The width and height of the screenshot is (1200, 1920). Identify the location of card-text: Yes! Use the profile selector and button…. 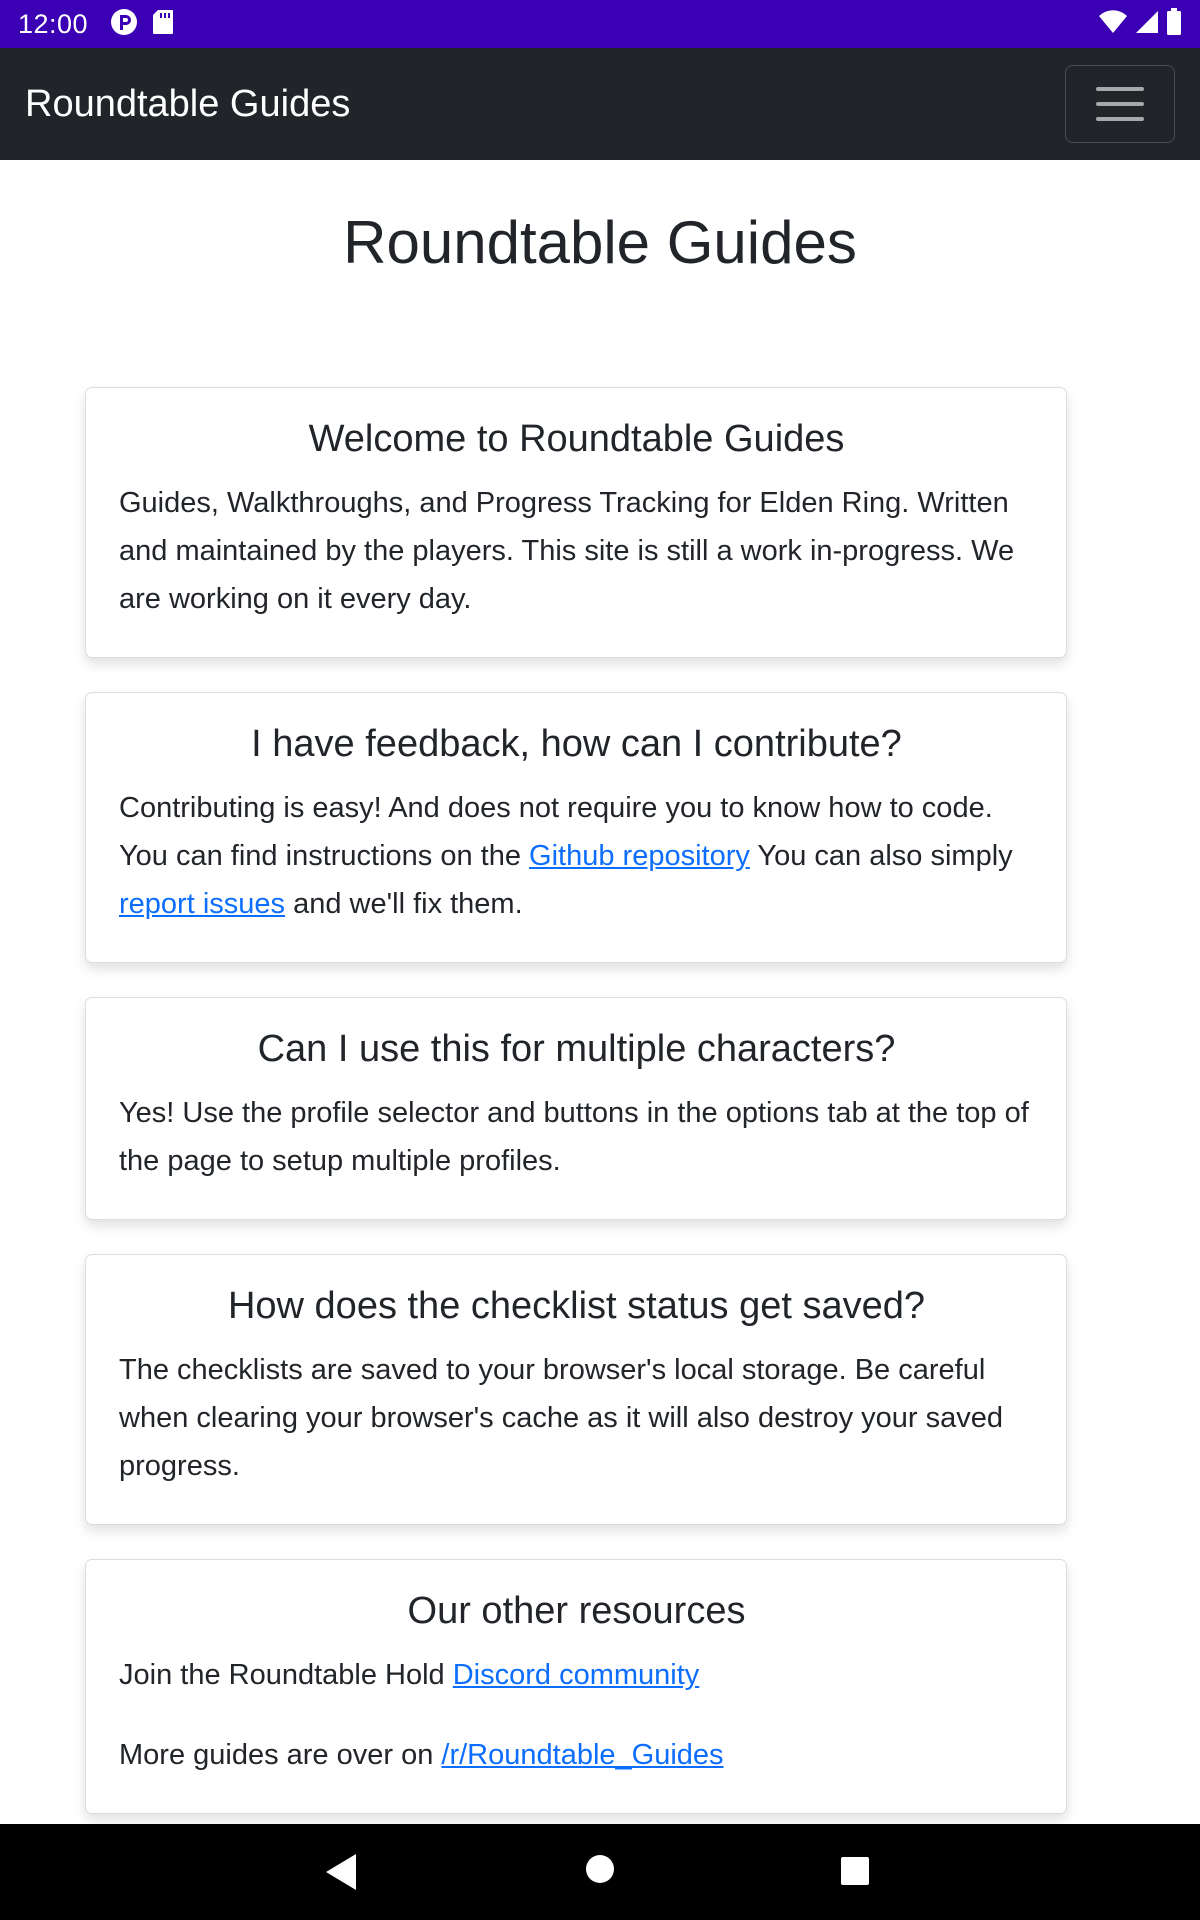
(574, 1137).